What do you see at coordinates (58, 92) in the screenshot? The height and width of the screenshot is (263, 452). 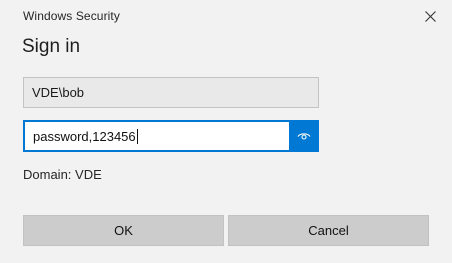 I see `username-value: VDE\bob` at bounding box center [58, 92].